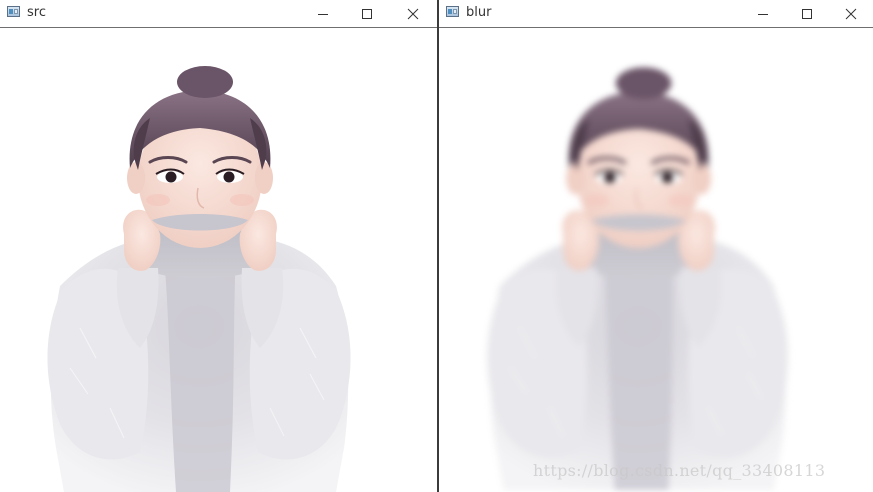 The image size is (873, 492). What do you see at coordinates (36, 12) in the screenshot?
I see `window-title: src` at bounding box center [36, 12].